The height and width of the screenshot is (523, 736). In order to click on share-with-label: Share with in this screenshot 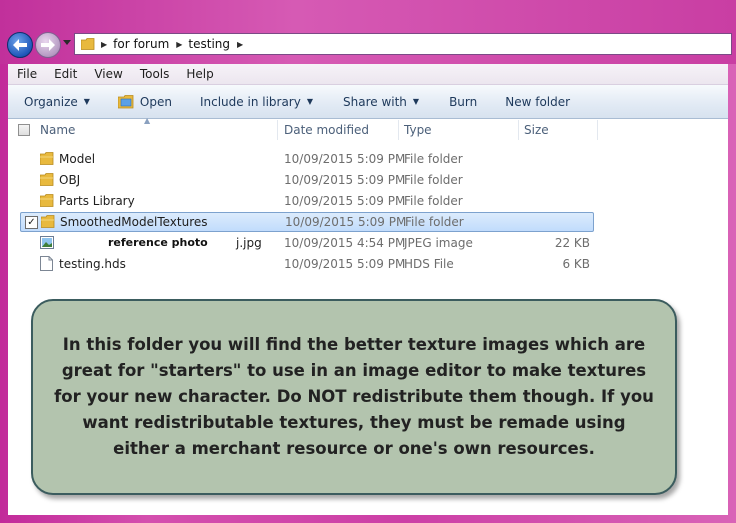, I will do `click(375, 101)`.